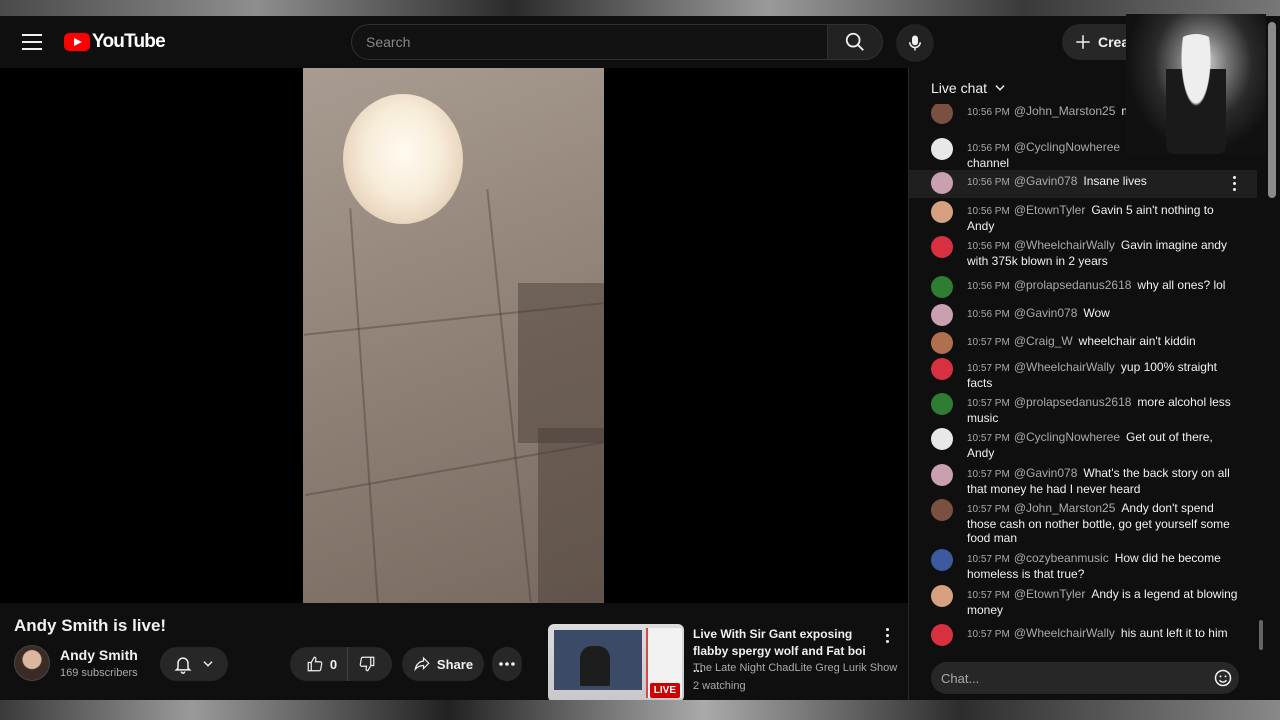 The height and width of the screenshot is (720, 1280). I want to click on search-button, so click(855, 42).